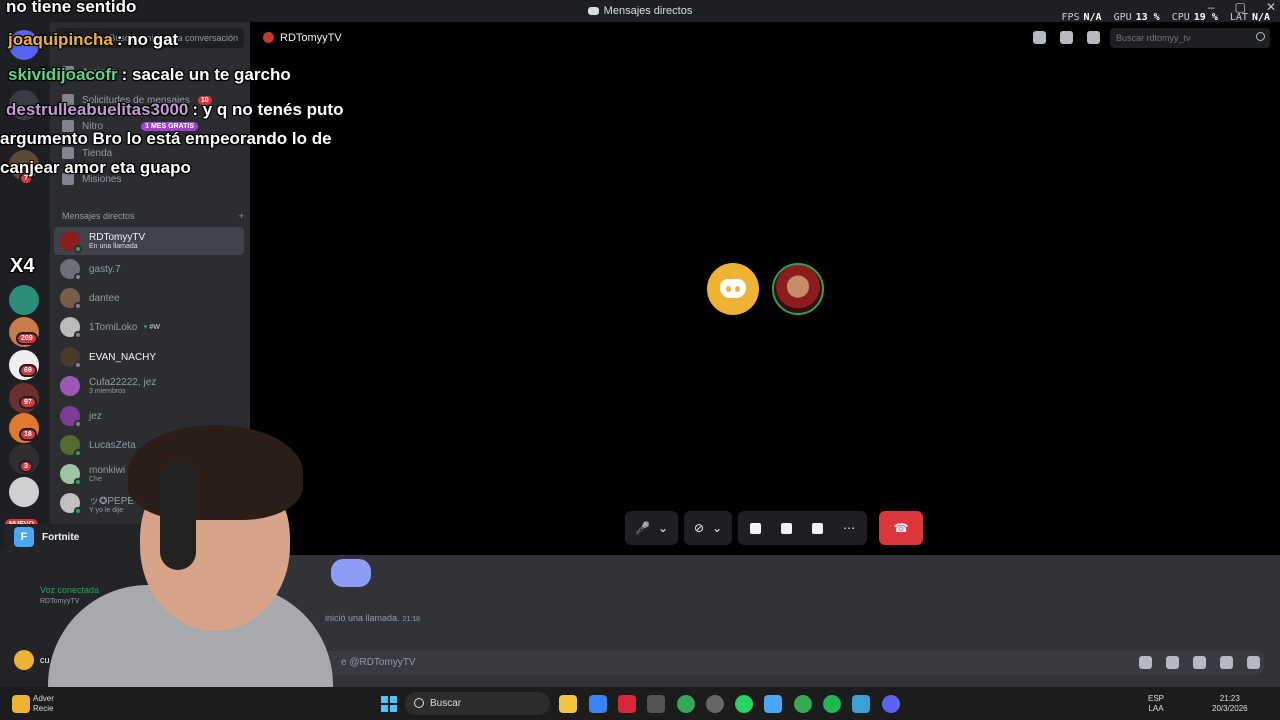 The height and width of the screenshot is (720, 1280). What do you see at coordinates (756, 528) in the screenshot?
I see `screen-share-icon` at bounding box center [756, 528].